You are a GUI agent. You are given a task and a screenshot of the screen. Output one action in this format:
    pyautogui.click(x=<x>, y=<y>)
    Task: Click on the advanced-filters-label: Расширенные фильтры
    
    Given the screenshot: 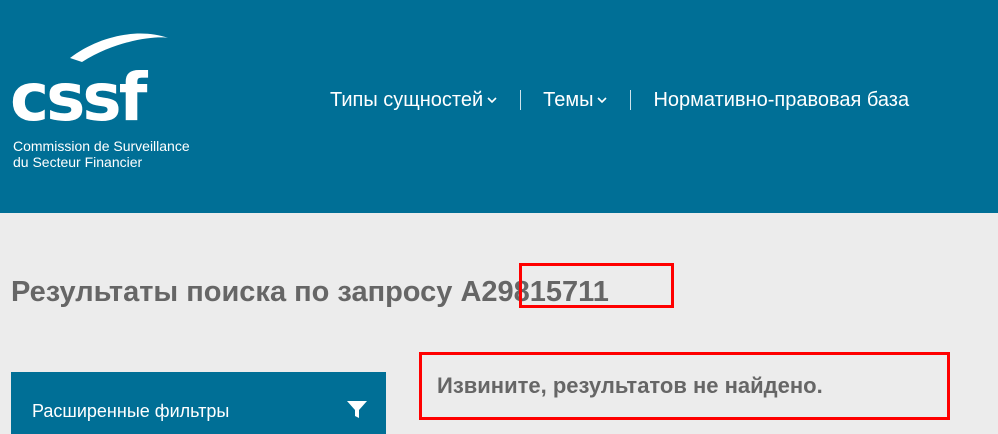 What is the action you would take?
    pyautogui.click(x=131, y=411)
    